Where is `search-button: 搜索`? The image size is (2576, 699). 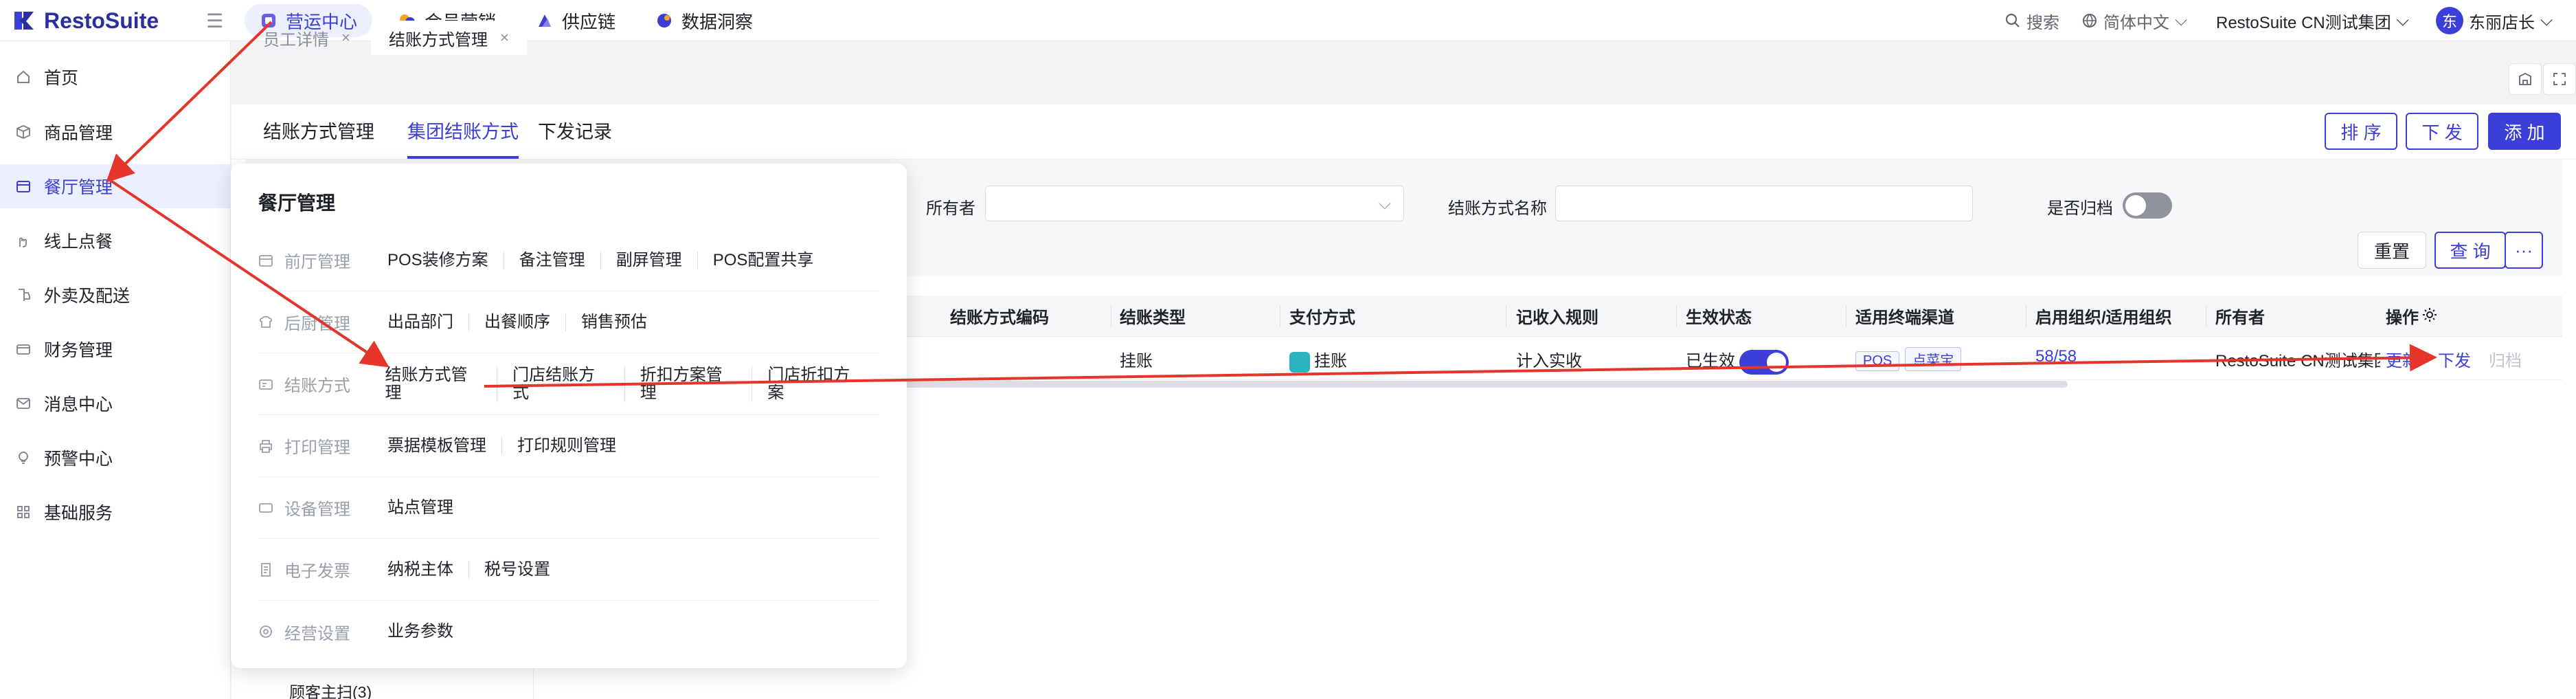 search-button: 搜索 is located at coordinates (2031, 21).